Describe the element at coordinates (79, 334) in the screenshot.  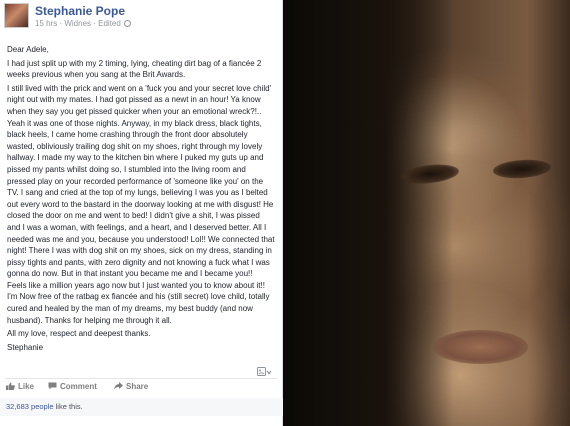
I see `post-text-line: All my love, respect and deepest thanks.` at that location.